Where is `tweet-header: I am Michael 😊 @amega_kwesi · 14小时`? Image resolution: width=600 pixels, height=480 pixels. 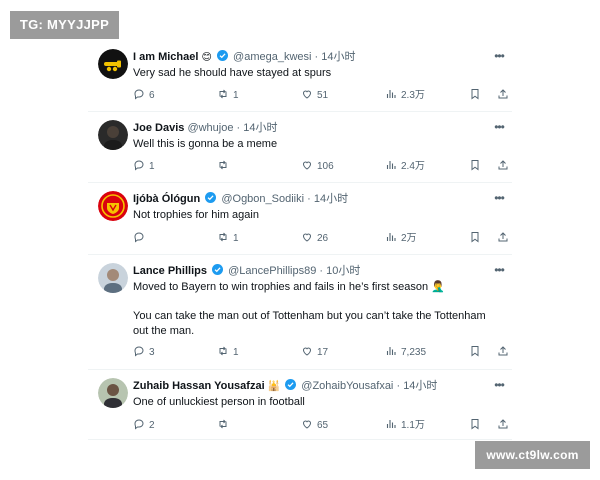
tweet-header: I am Michael 😊 @amega_kwesi · 14小时 is located at coordinates (308, 57).